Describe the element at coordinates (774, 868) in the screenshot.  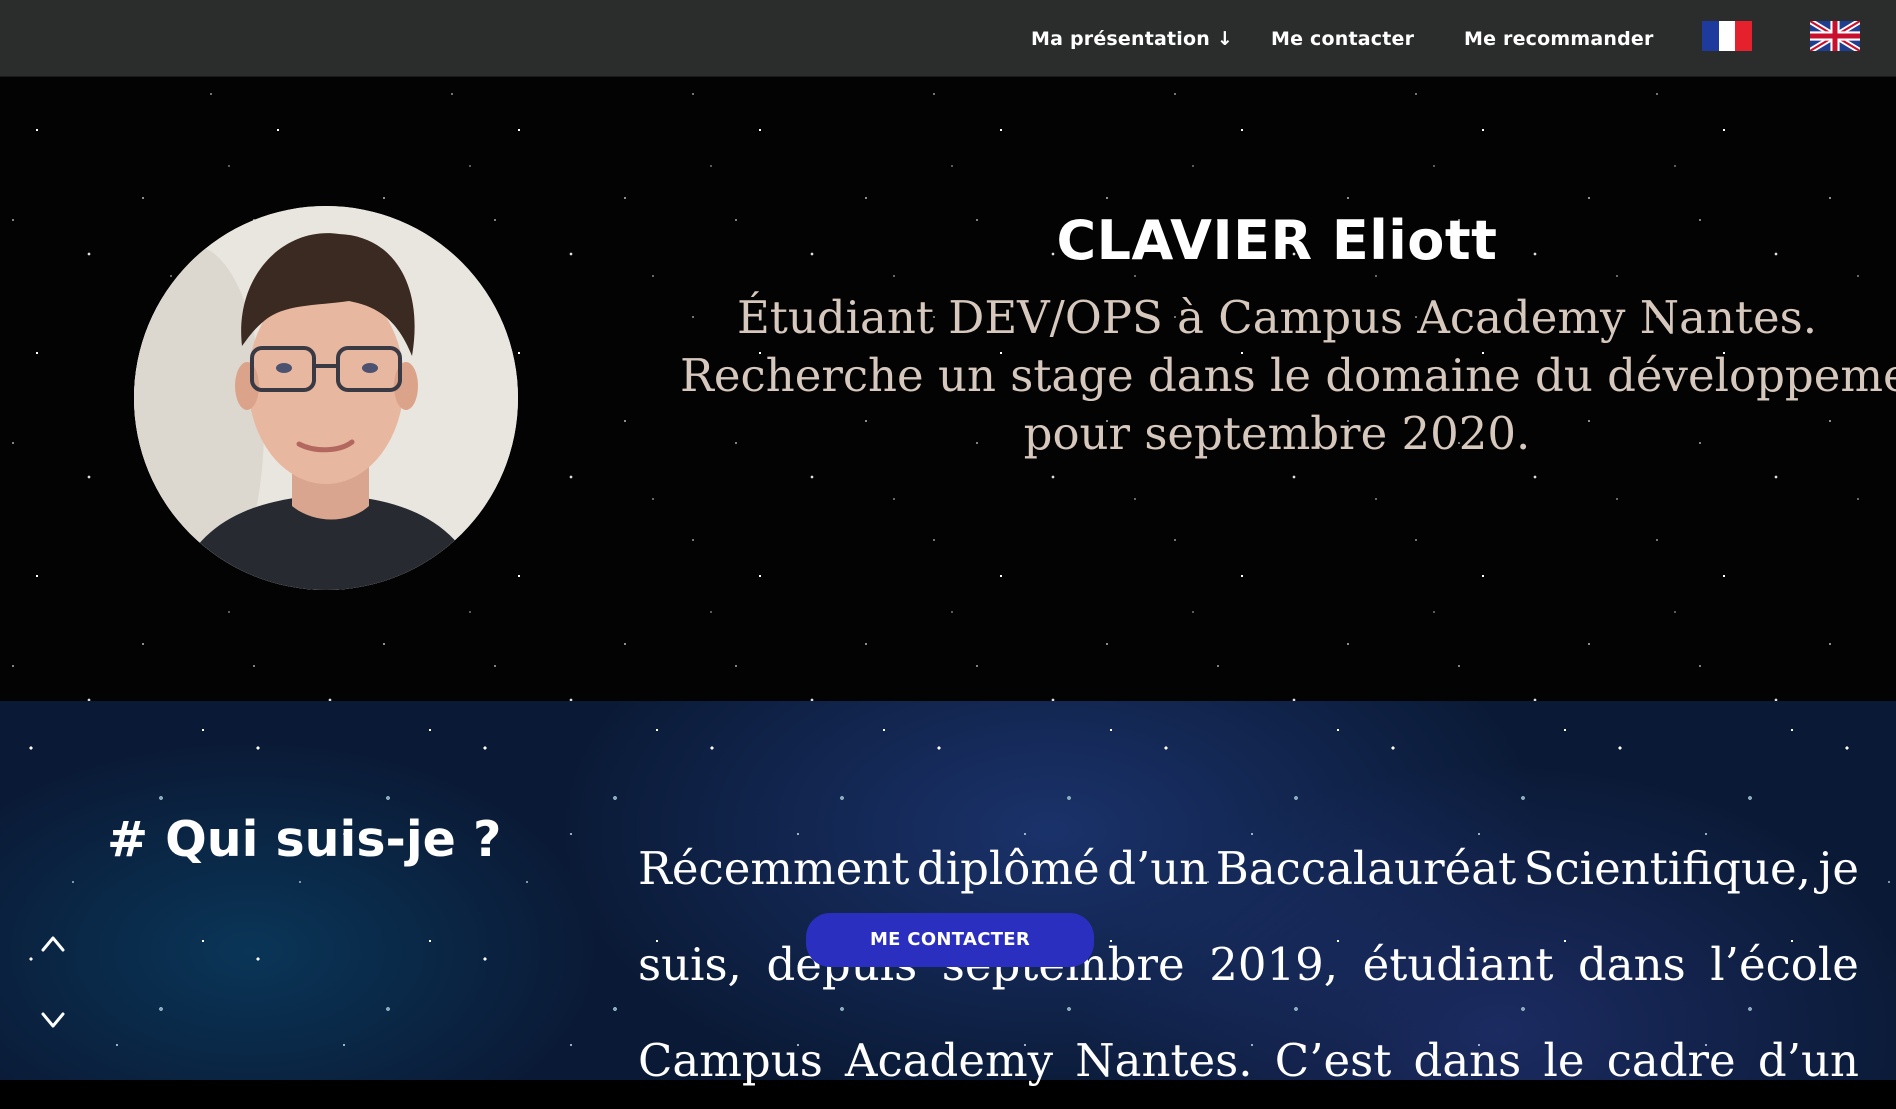
I see `word: Récemment` at that location.